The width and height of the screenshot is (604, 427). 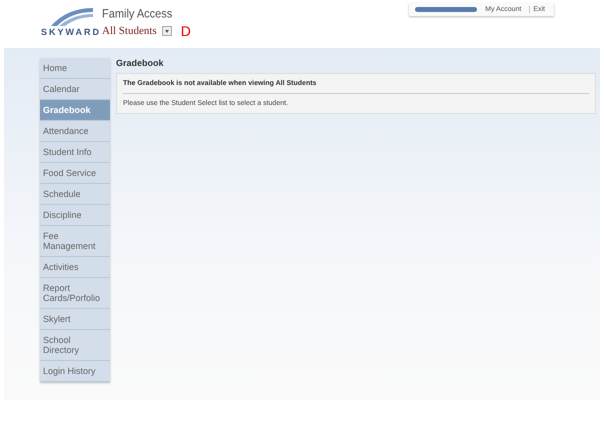 I want to click on dropdown-icon, so click(x=167, y=31).